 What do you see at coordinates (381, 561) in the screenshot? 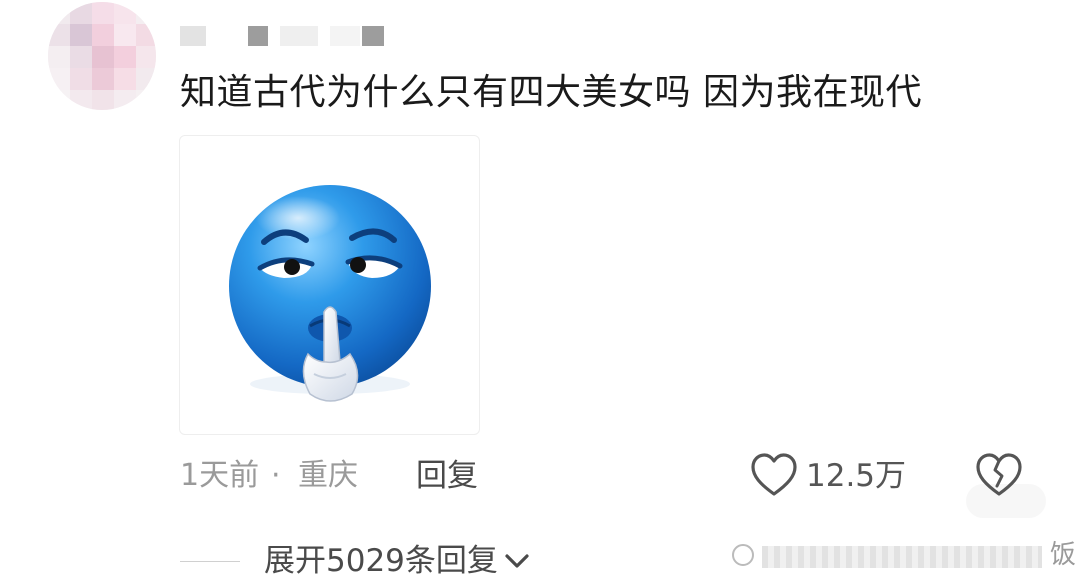
I see `expand-replies-label: 展开5029条回复` at bounding box center [381, 561].